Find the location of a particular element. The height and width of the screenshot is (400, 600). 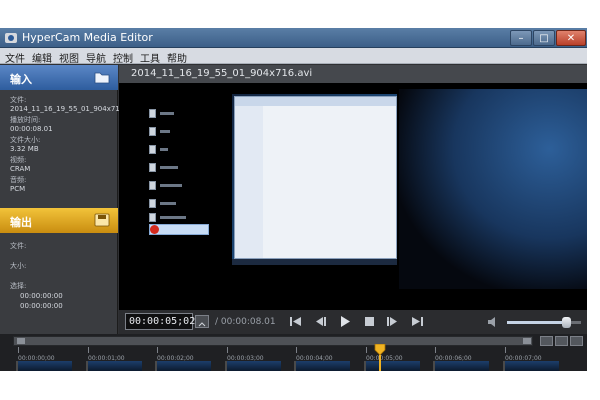

video-filename: 2014_11_16_19_55_01_904x716.avi is located at coordinates (222, 73).